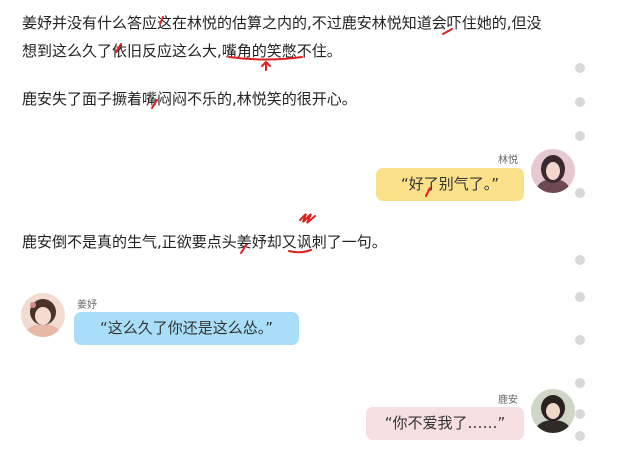 The width and height of the screenshot is (640, 455). I want to click on chat-bubble-luan: “你不爱我了……”, so click(445, 423).